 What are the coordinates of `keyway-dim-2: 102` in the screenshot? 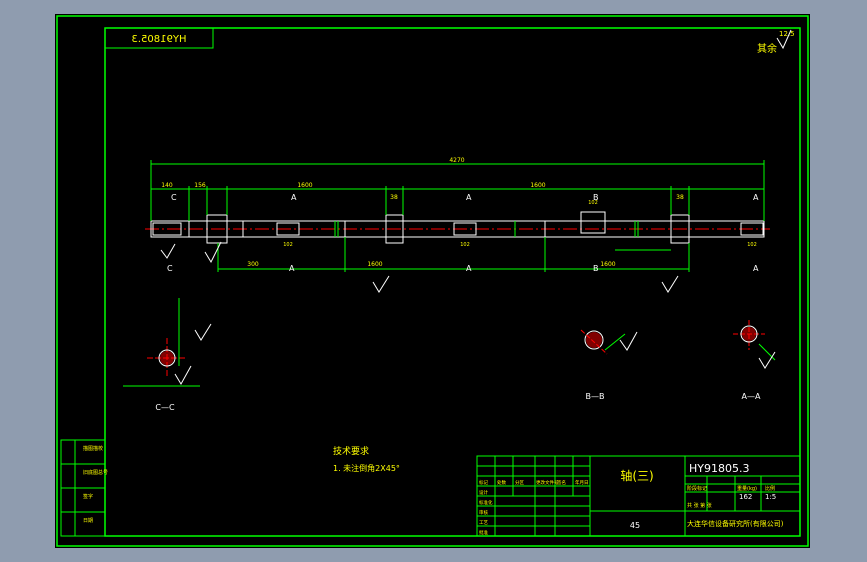 It's located at (465, 245).